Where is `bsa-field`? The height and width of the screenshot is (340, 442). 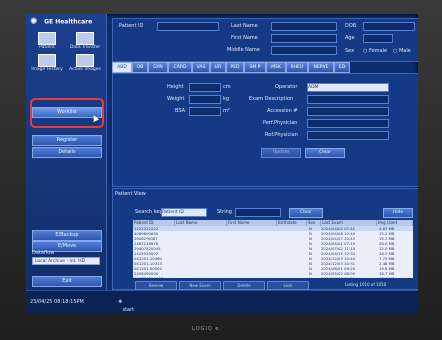 bsa-field is located at coordinates (205, 111).